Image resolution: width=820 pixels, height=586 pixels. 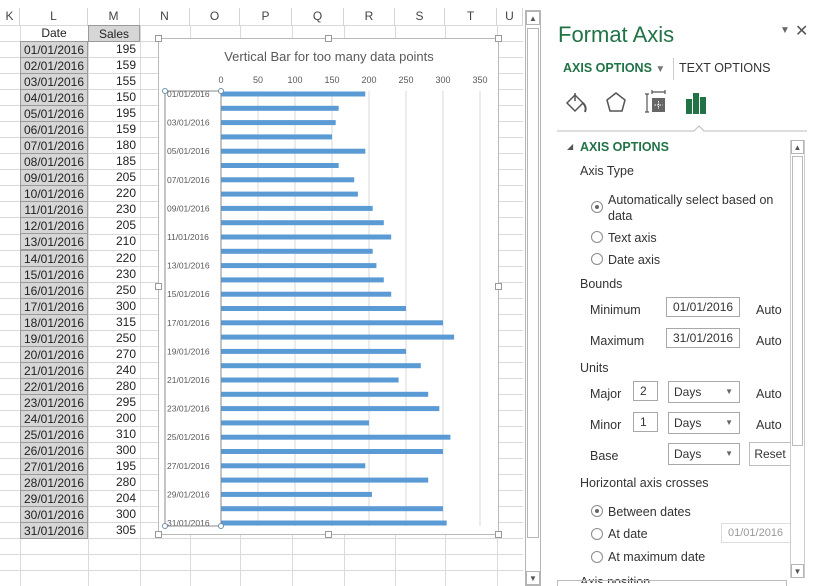 I want to click on column-header-t: T, so click(x=471, y=16).